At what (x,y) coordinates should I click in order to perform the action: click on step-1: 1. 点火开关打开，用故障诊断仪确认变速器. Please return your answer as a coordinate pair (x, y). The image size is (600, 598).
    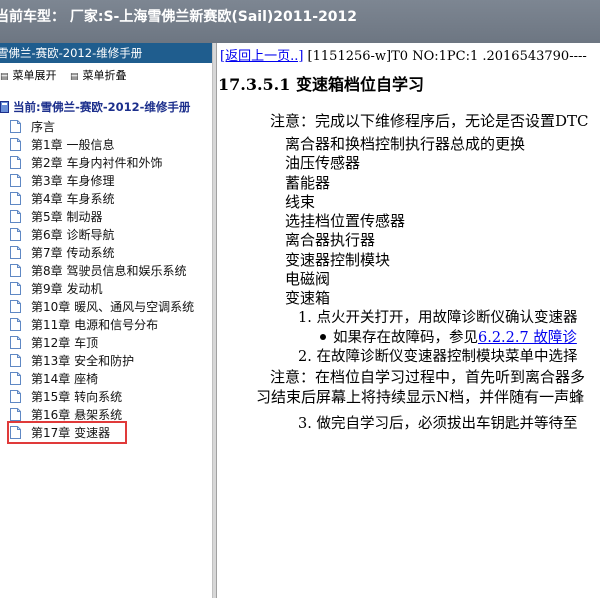
    Looking at the image, I should click on (438, 318).